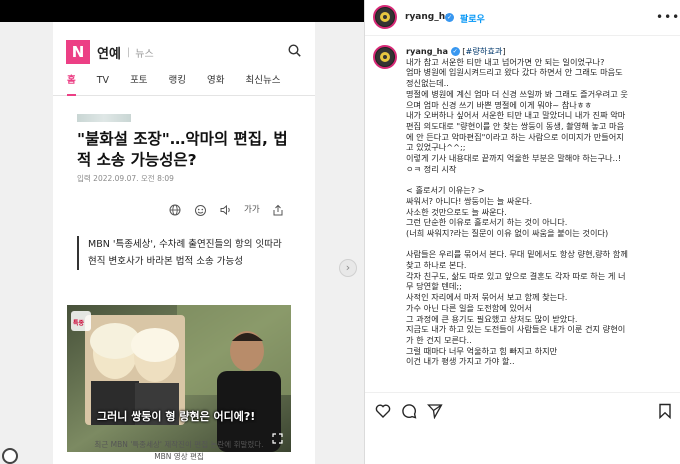 The width and height of the screenshot is (680, 464). I want to click on avatar-image, so click(385, 17).